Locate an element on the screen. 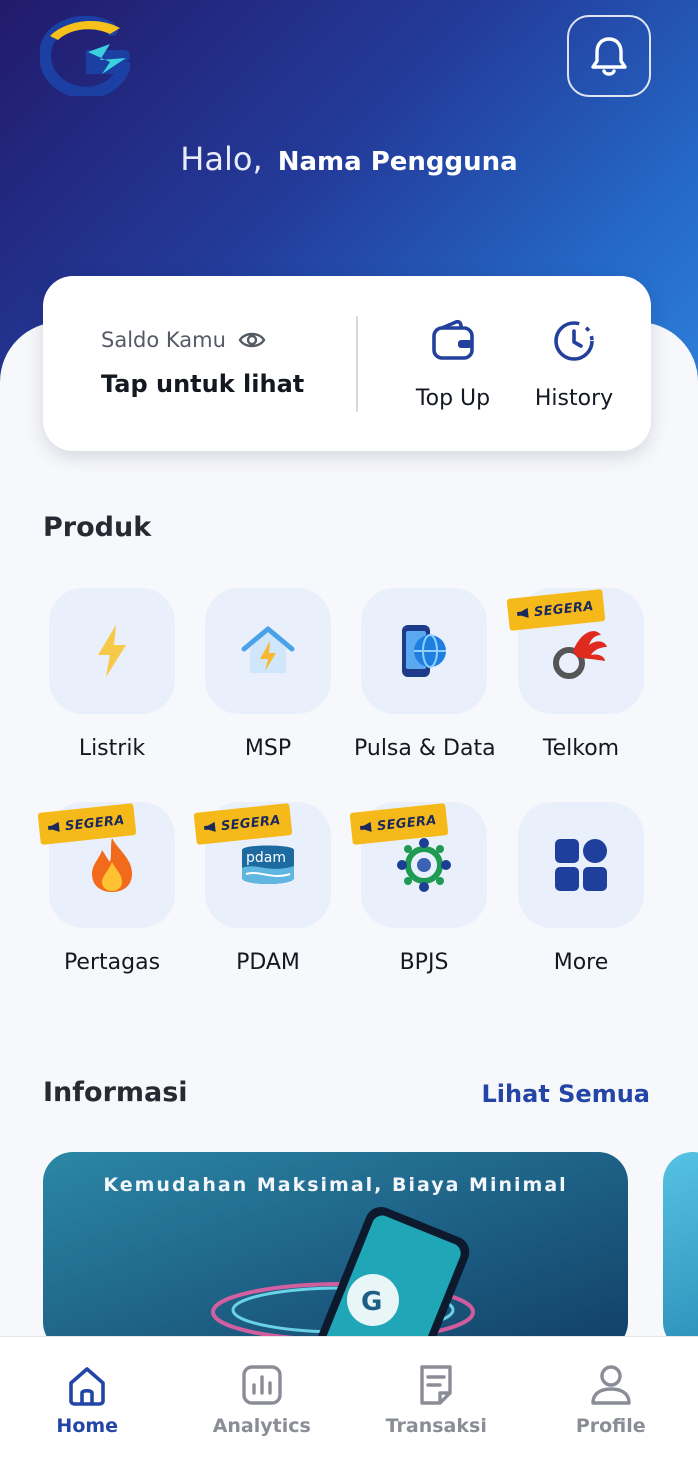  nav-analytics: Analytics is located at coordinates (262, 1397).